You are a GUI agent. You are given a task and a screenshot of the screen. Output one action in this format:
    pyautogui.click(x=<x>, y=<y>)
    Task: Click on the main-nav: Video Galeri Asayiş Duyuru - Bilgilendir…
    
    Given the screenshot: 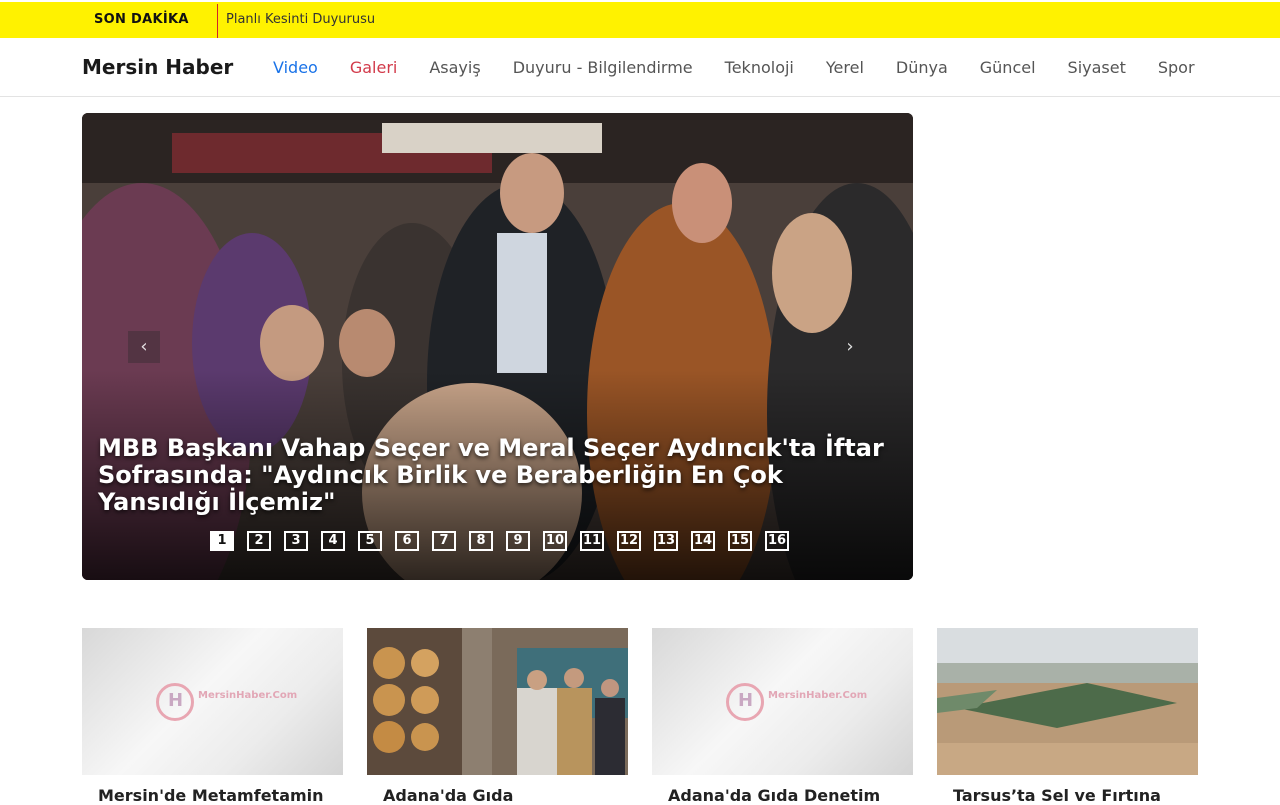 What is the action you would take?
    pyautogui.click(x=750, y=67)
    